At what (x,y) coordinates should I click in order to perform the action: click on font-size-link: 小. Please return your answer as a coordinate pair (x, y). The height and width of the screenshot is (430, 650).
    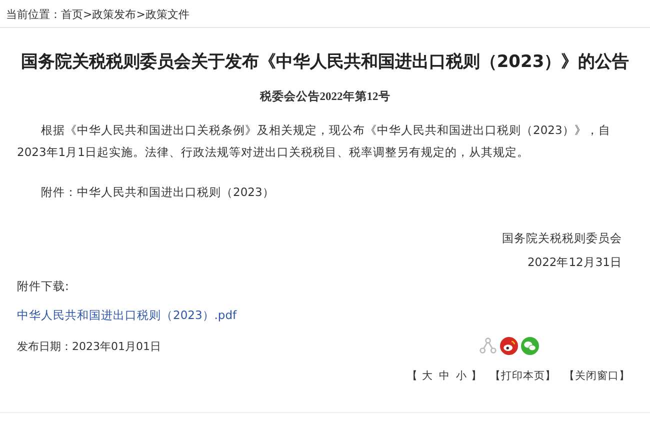
    Looking at the image, I should click on (461, 376).